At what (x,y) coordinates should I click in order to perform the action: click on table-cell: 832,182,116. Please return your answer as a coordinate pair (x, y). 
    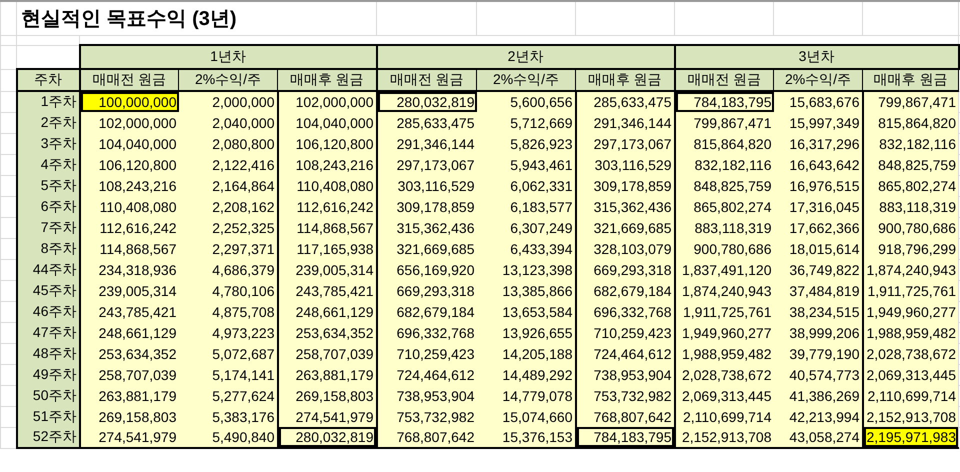
    Looking at the image, I should click on (724, 164).